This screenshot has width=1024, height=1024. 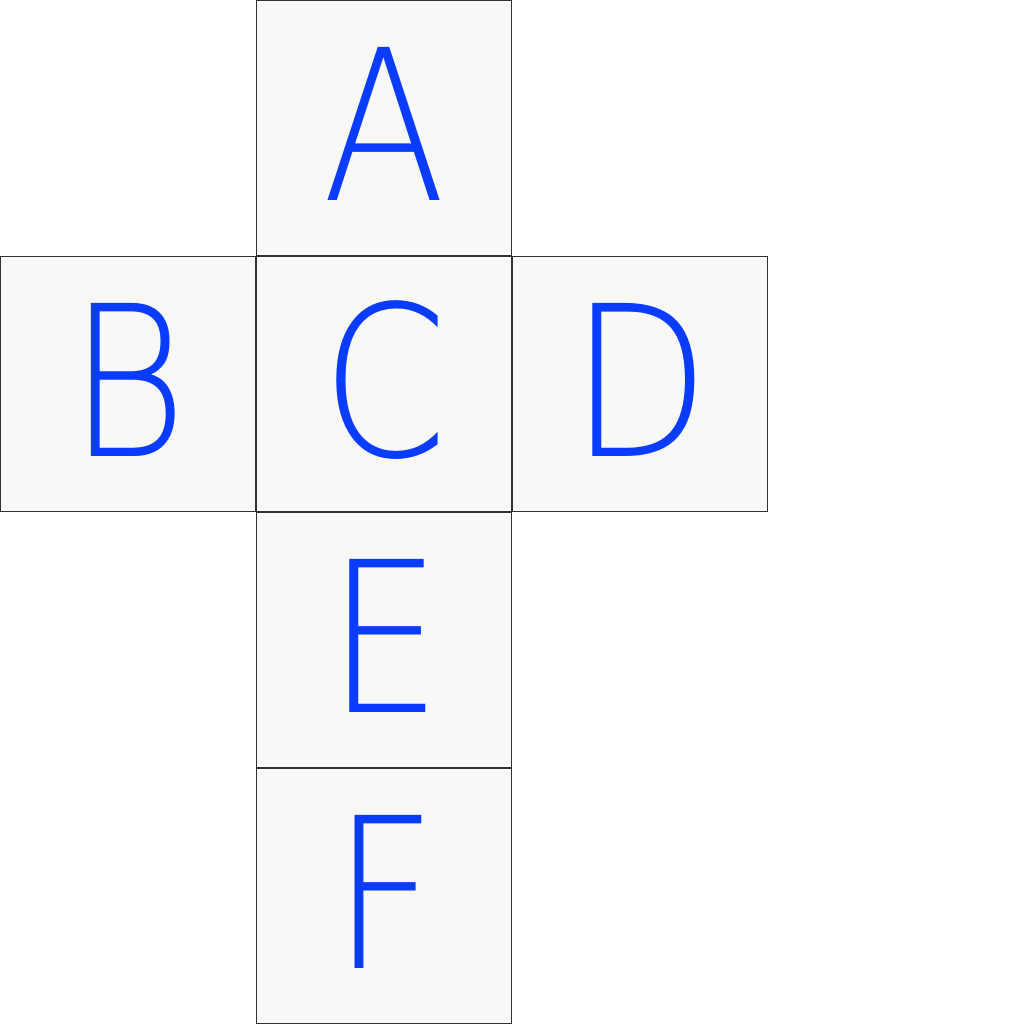 I want to click on face-d-label: D, so click(x=640, y=383).